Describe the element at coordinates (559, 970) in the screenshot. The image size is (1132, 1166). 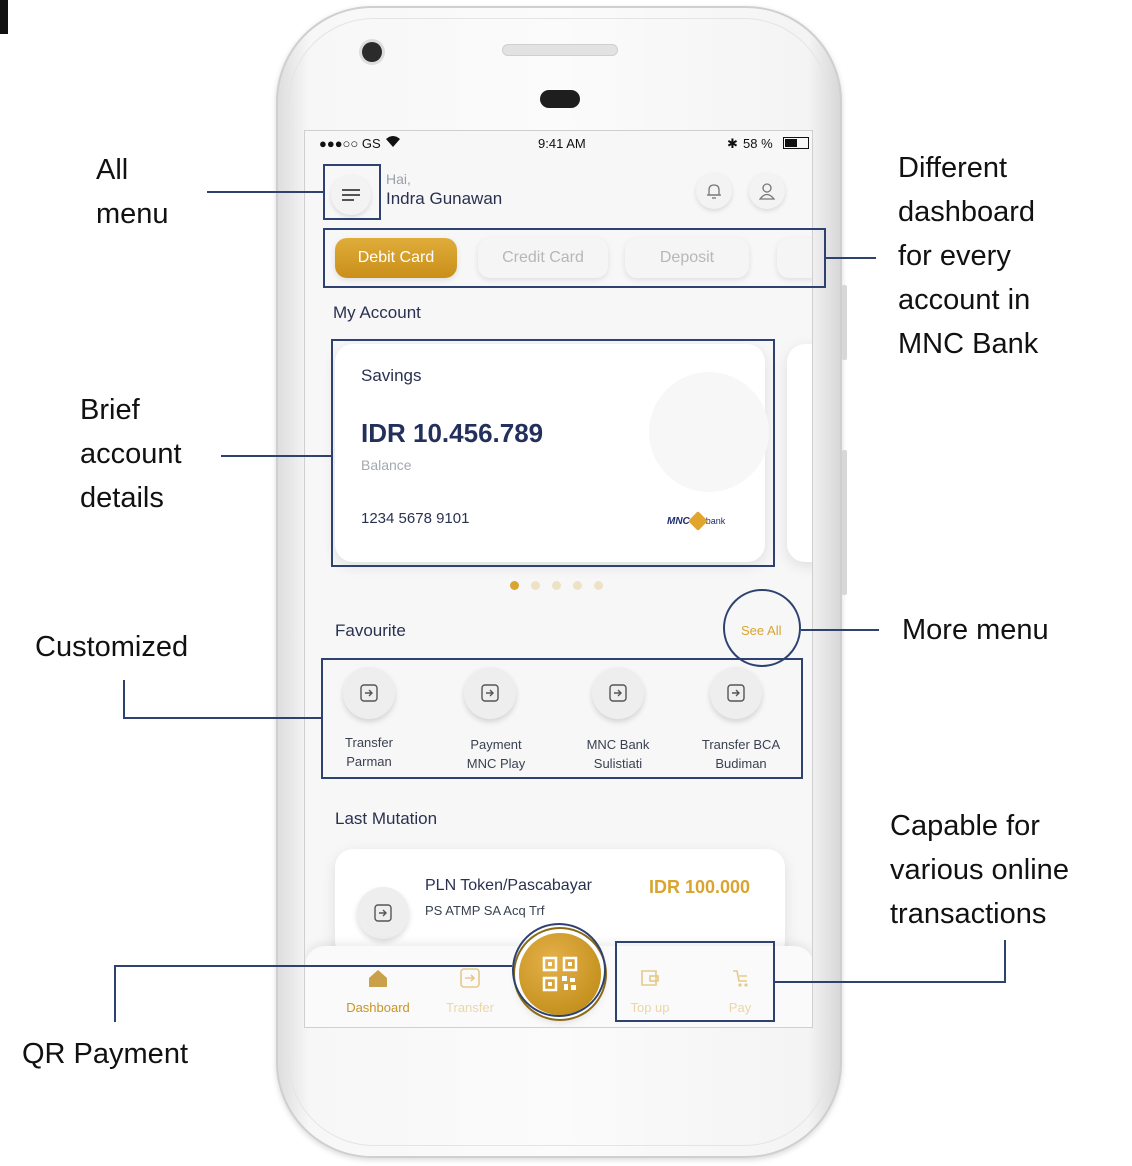
I see `qr-highlight` at that location.